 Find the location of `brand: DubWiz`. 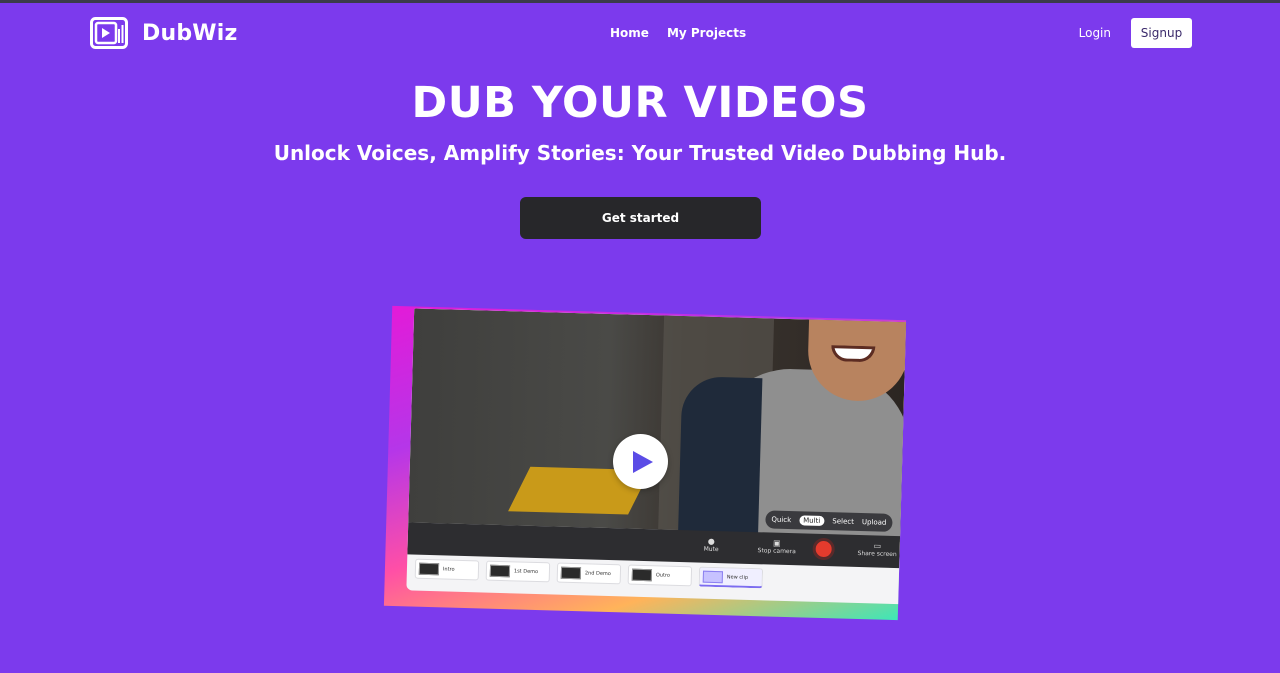

brand: DubWiz is located at coordinates (163, 33).